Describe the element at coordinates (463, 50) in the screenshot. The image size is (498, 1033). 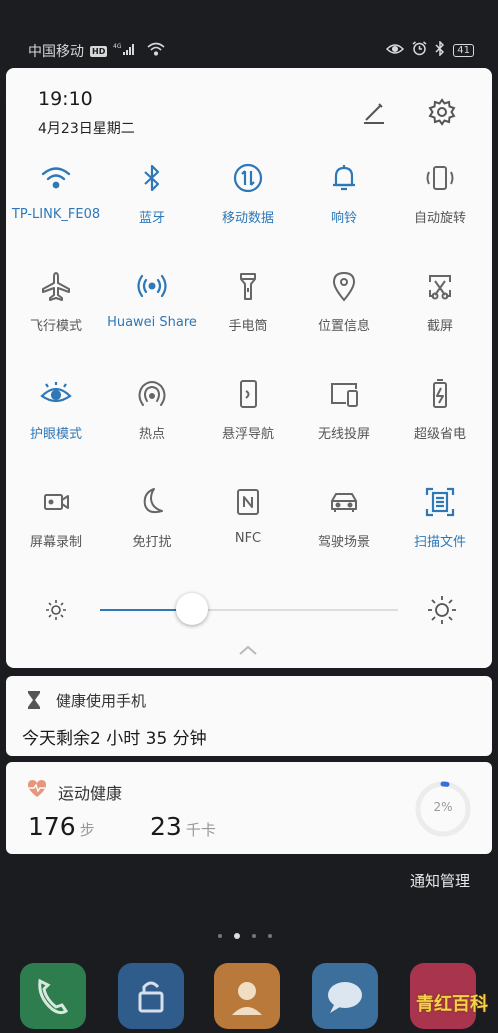
I see `battery-indicator: 41` at that location.